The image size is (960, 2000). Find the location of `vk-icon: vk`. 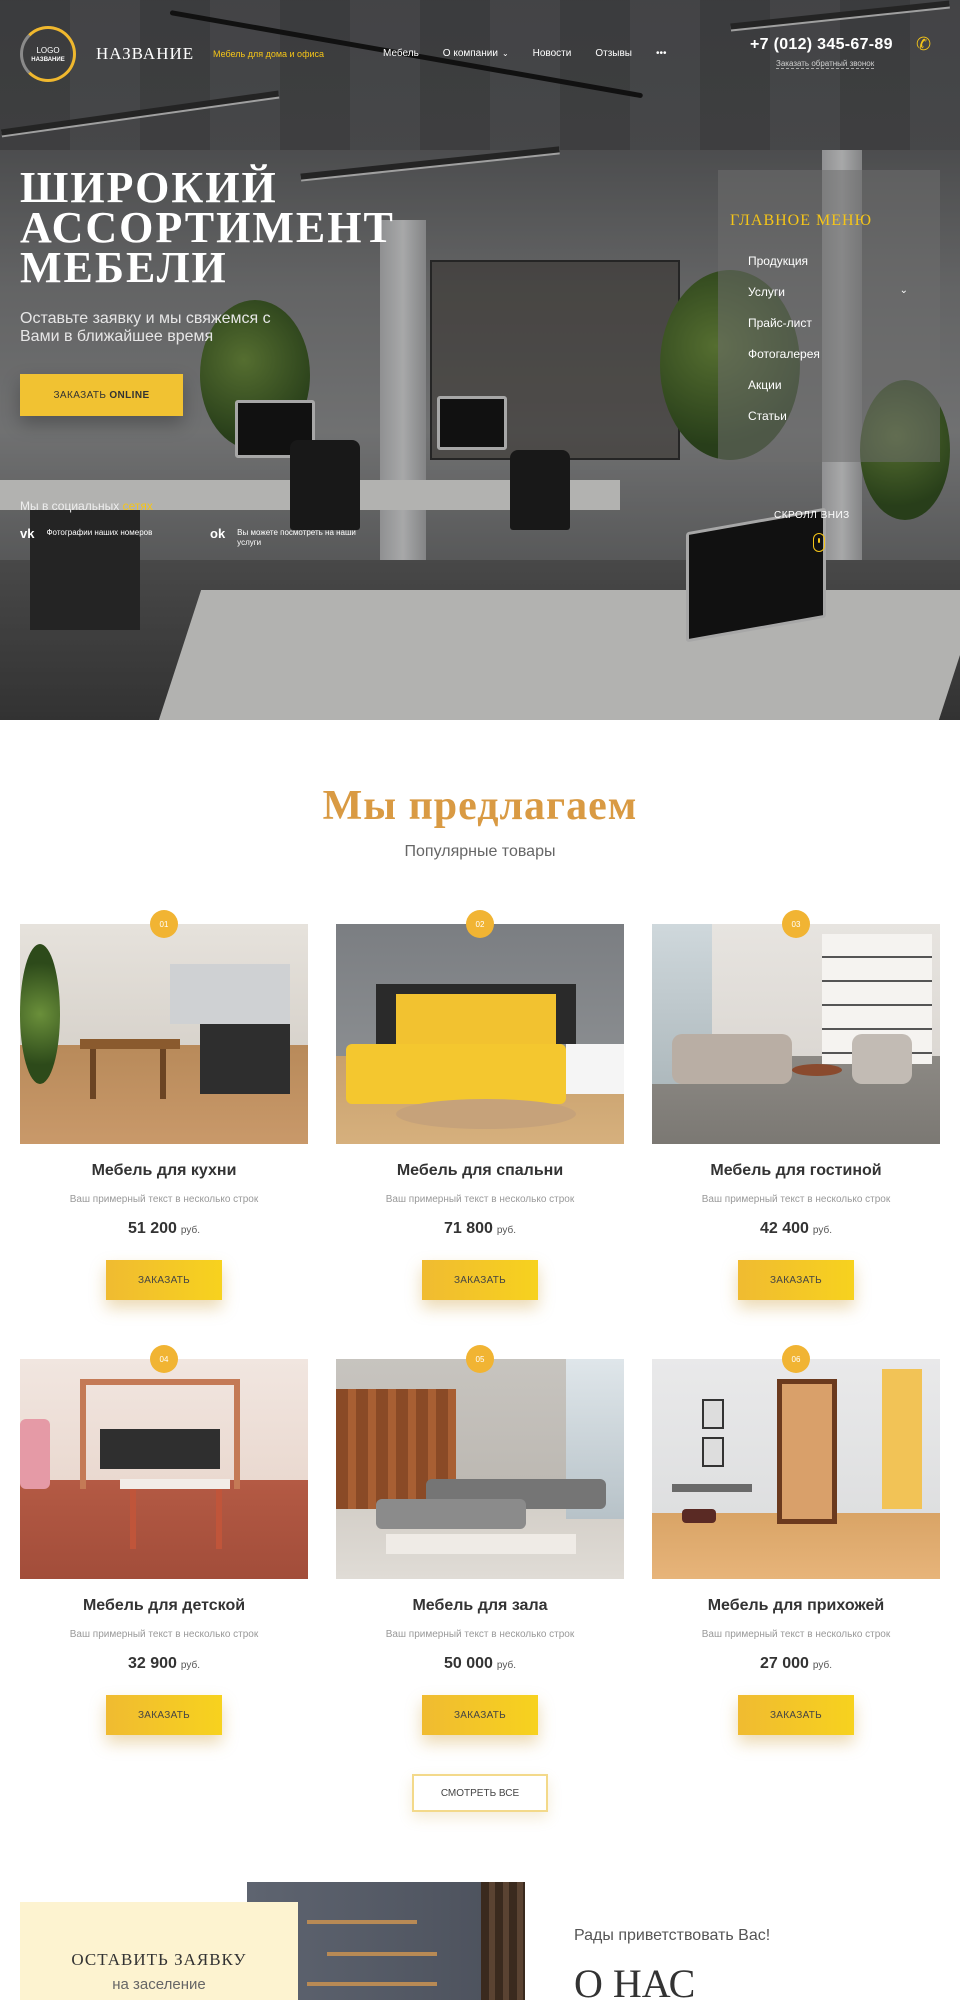

vk-icon: vk is located at coordinates (27, 533).